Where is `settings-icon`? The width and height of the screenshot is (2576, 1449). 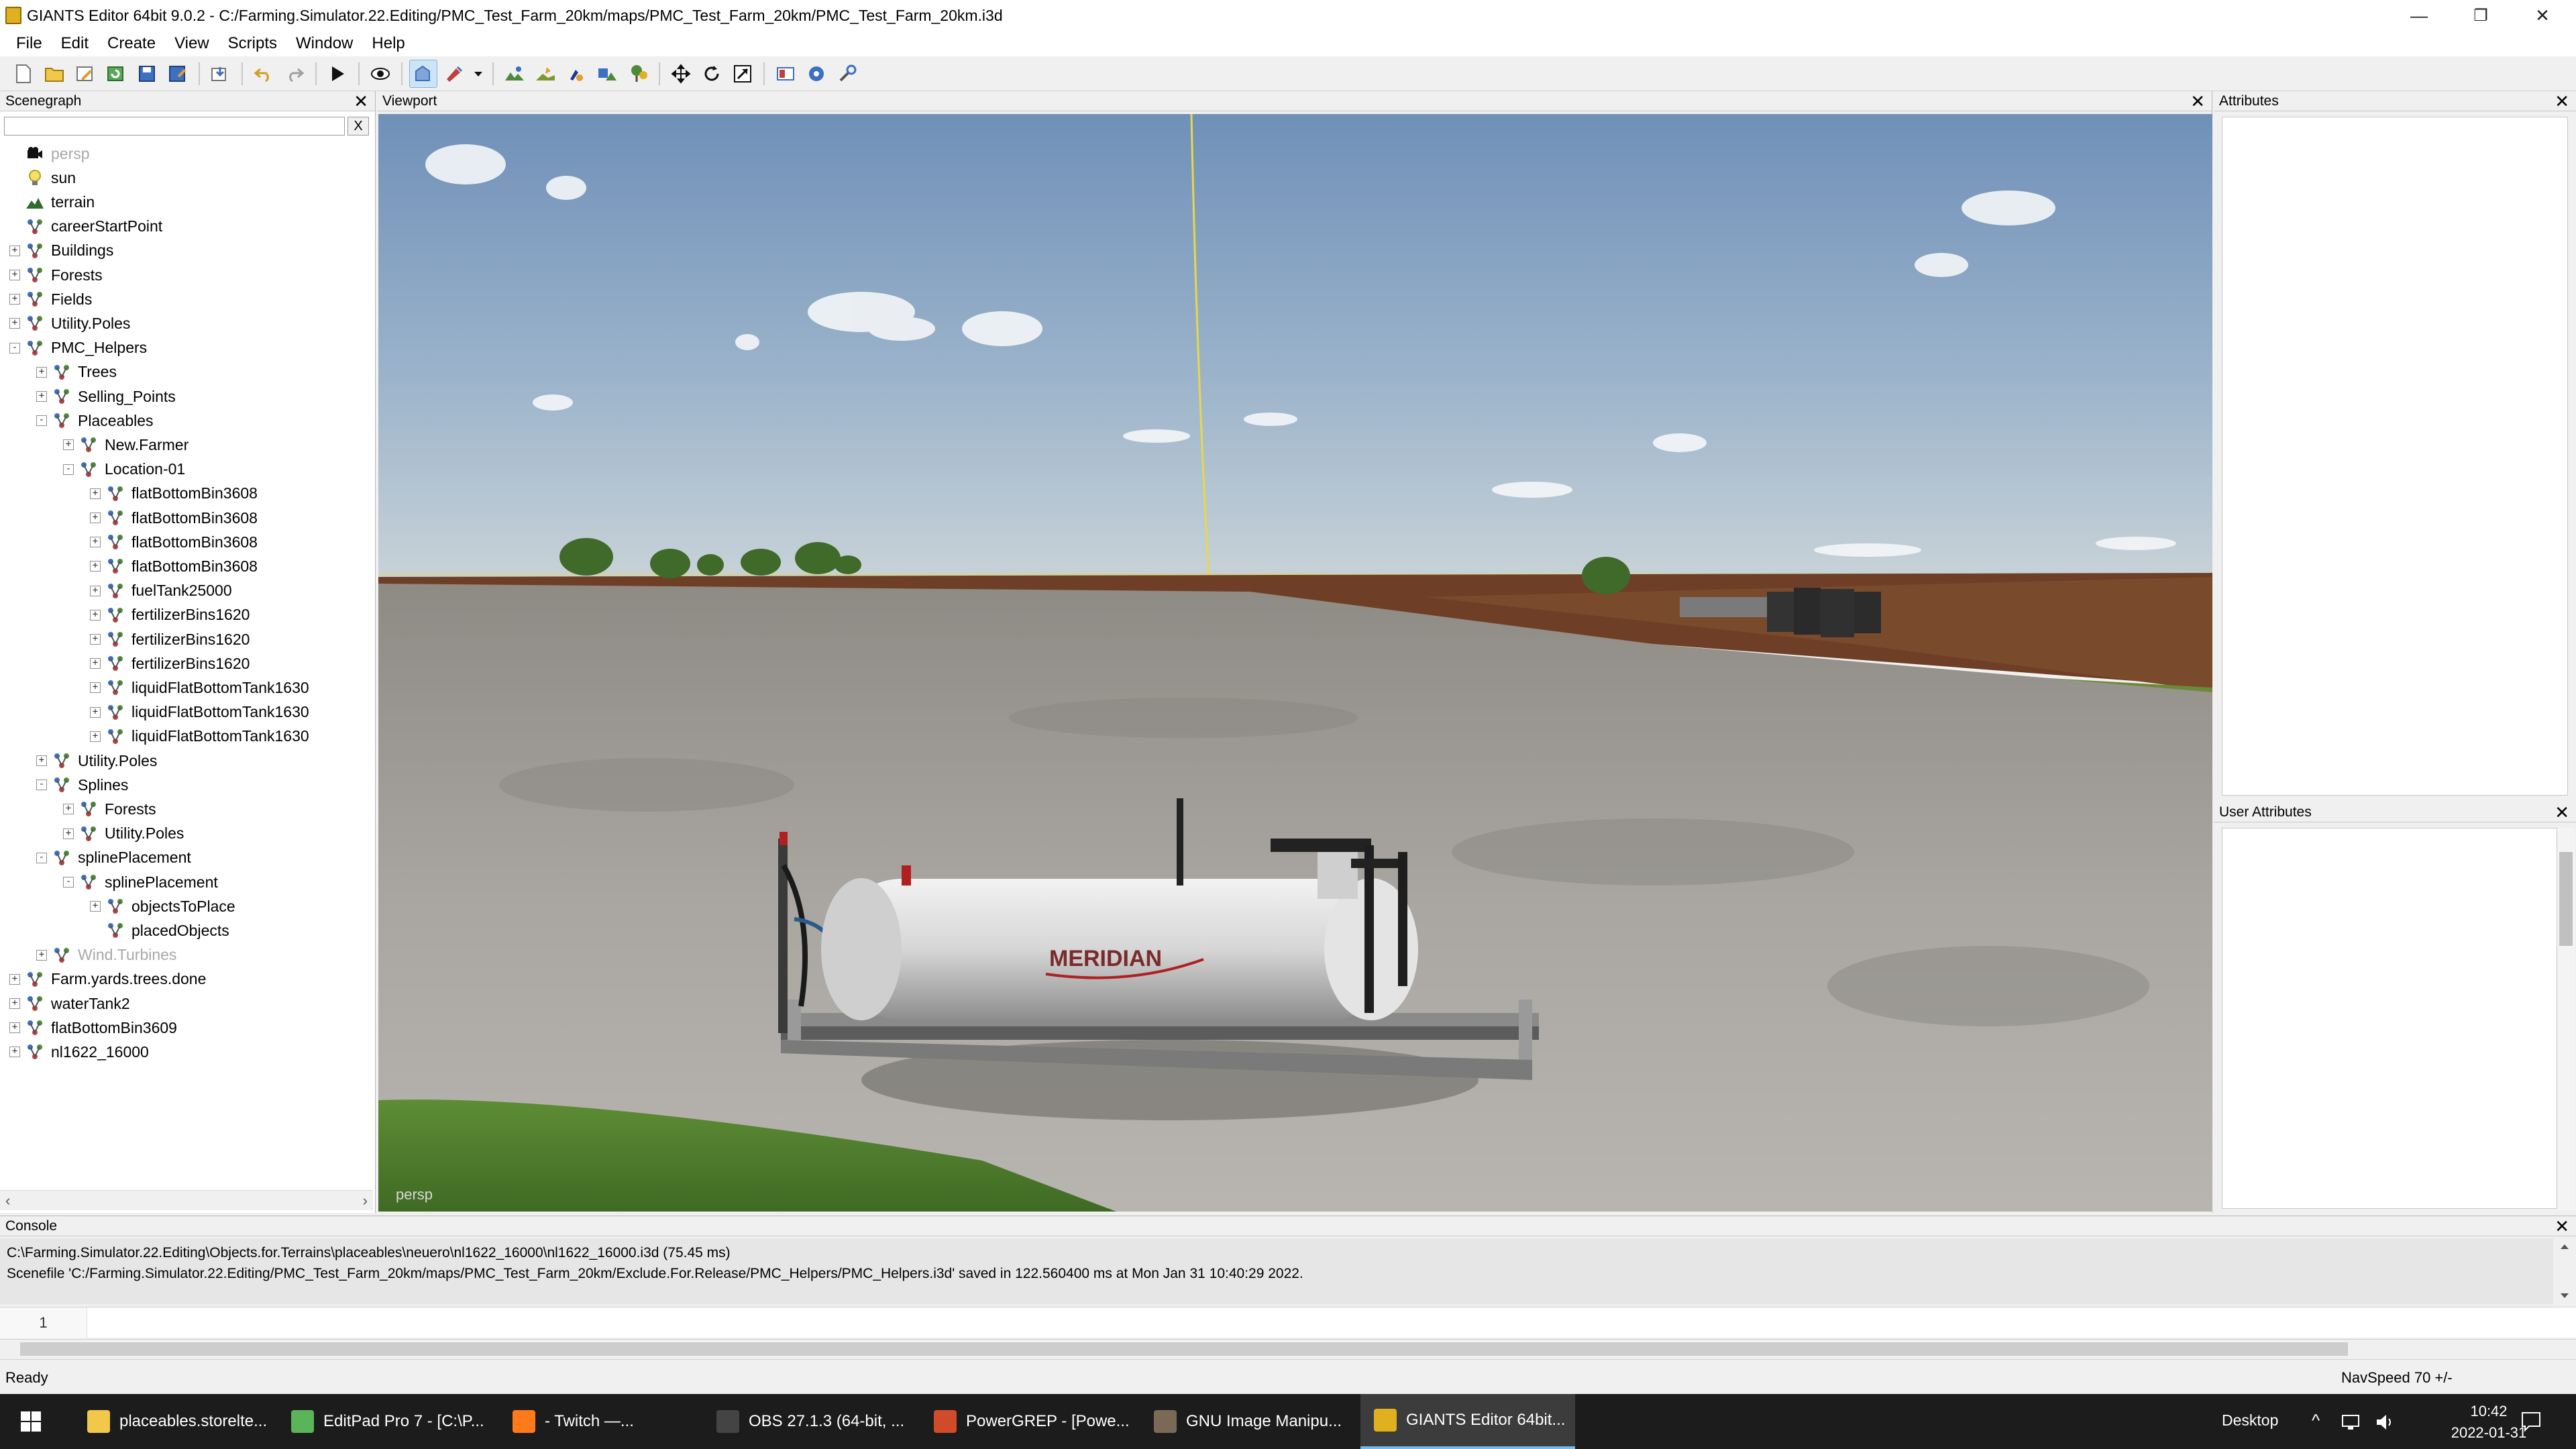 settings-icon is located at coordinates (816, 74).